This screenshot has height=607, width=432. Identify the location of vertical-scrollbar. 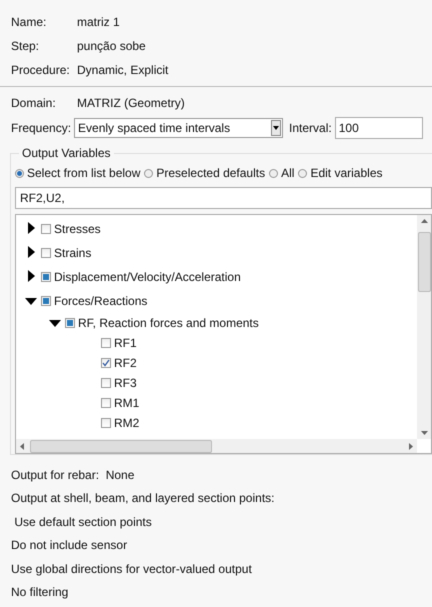
(424, 327).